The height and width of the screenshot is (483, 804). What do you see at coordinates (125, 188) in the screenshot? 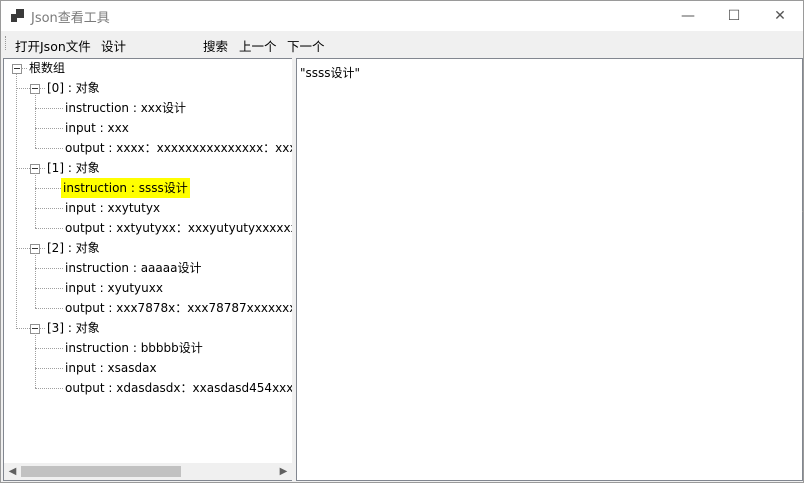
I see `tree-child-1-instruction-selected: instruction : ssss设计` at bounding box center [125, 188].